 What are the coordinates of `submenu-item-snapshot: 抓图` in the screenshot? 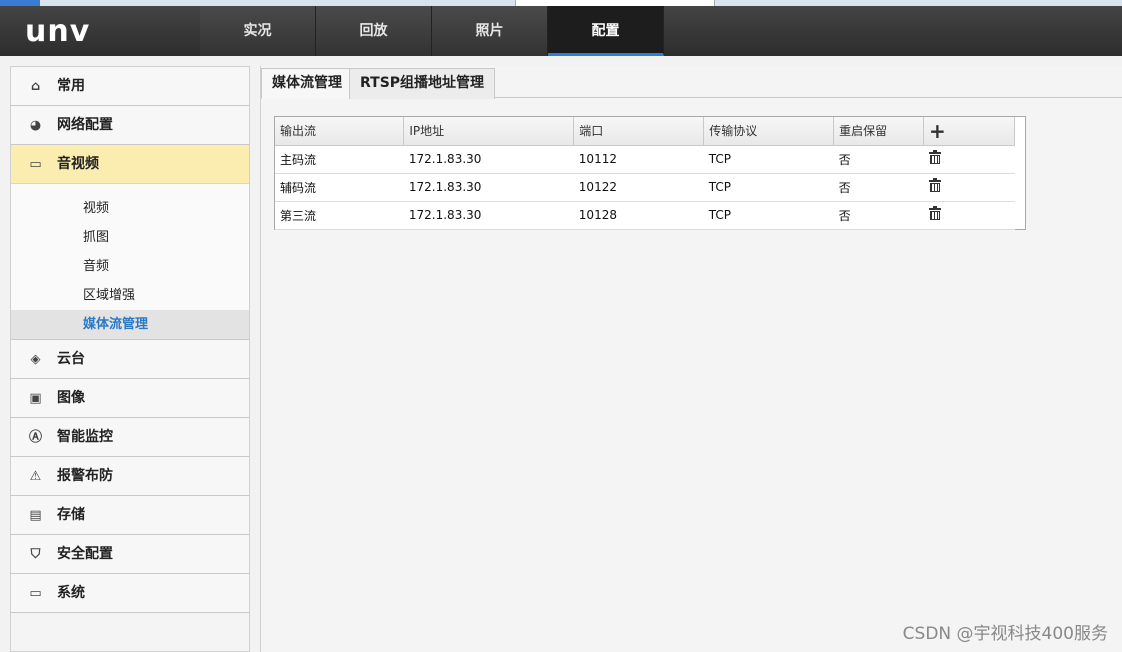 It's located at (130, 237).